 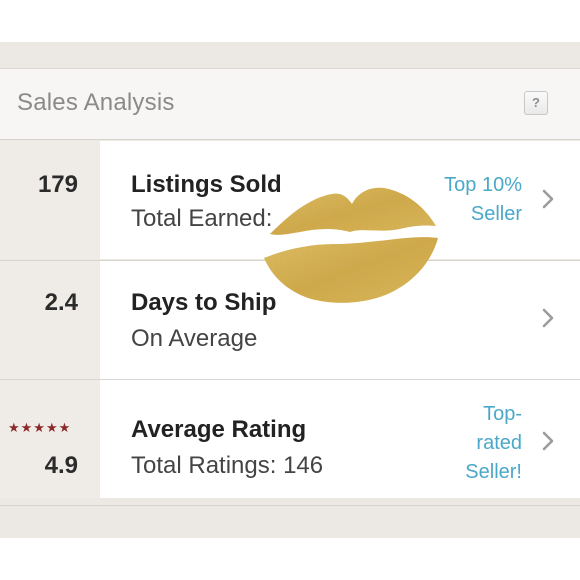 What do you see at coordinates (290, 21) in the screenshot?
I see `top-background-strip` at bounding box center [290, 21].